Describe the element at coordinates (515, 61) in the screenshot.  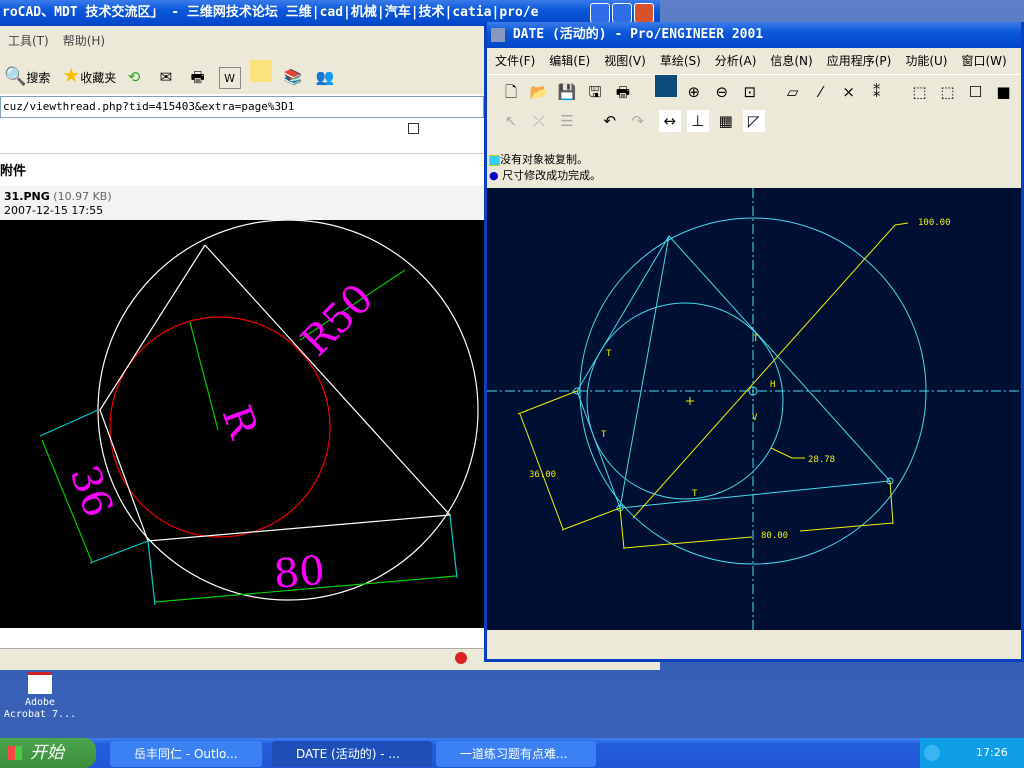
I see `menu-file: 文件(F)` at that location.